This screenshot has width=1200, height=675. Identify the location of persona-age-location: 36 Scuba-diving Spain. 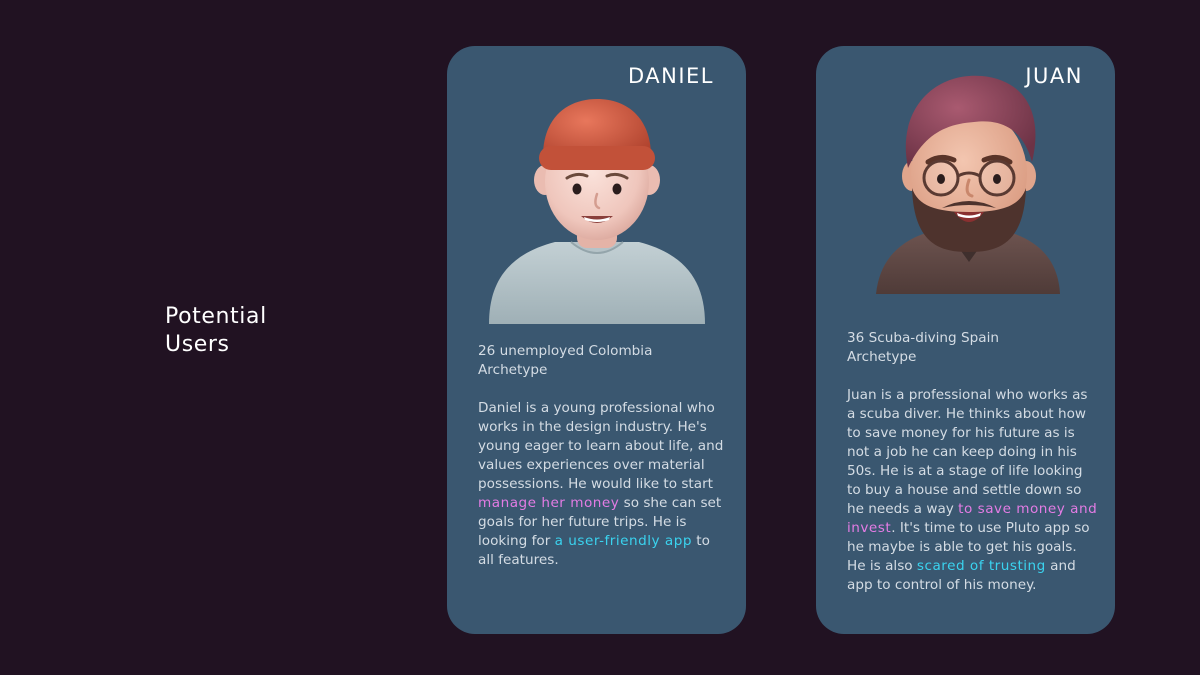
(923, 338).